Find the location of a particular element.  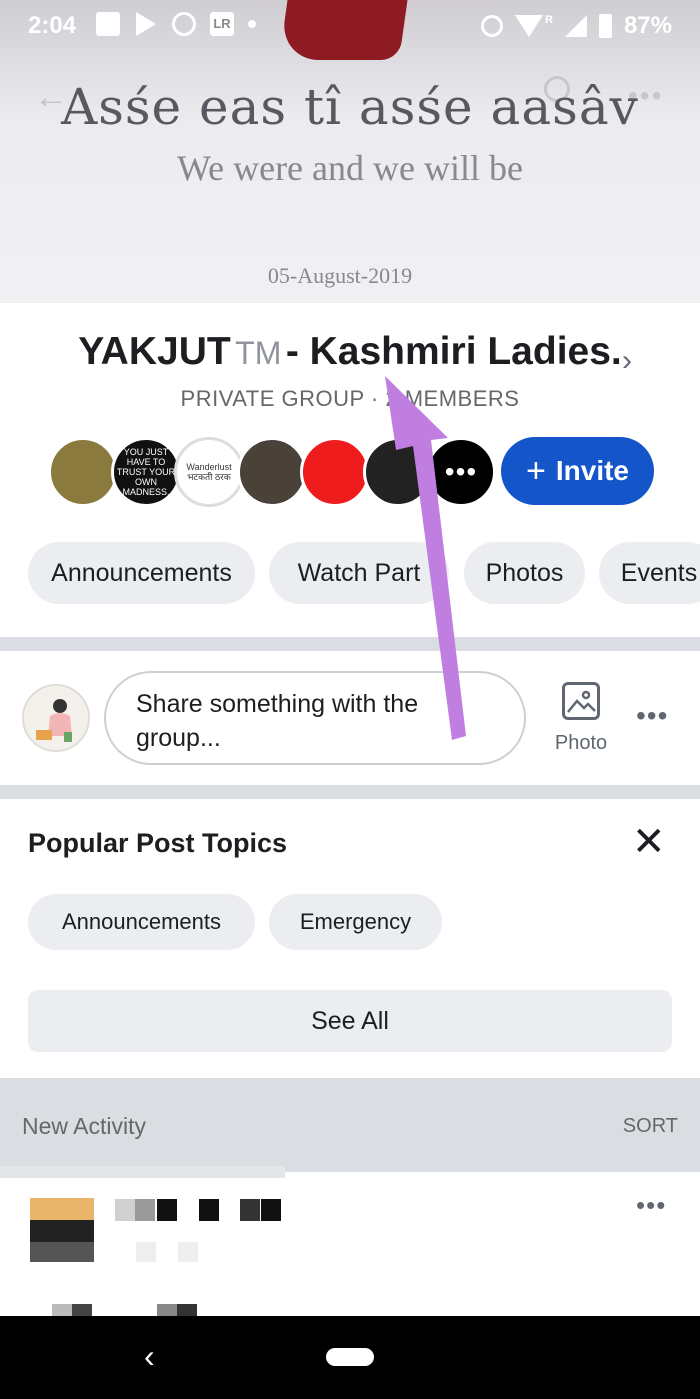

battery-percent: 87% is located at coordinates (647, 25).